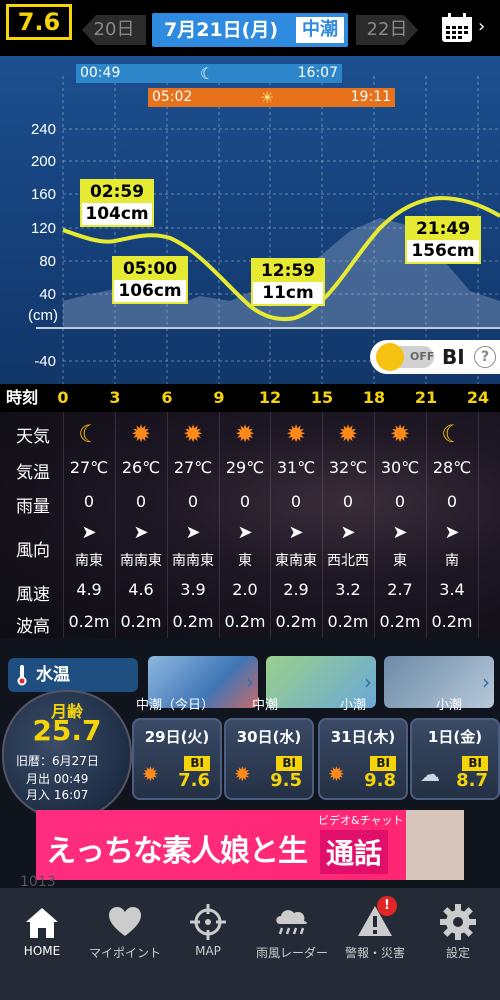 Image resolution: width=500 pixels, height=1000 pixels. Describe the element at coordinates (481, 26) in the screenshot. I see `chevron-right-icon: ›` at that location.